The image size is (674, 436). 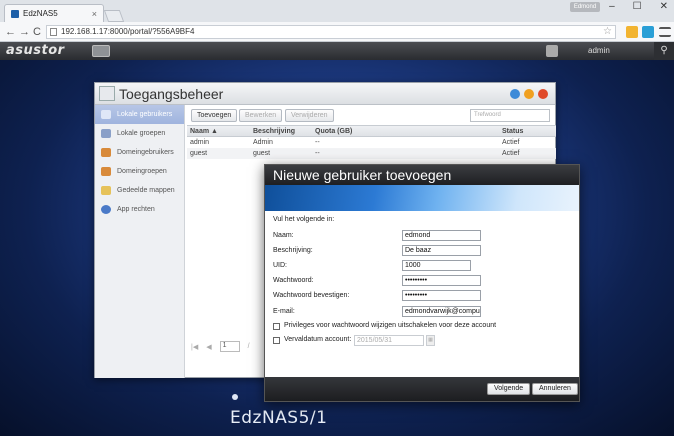 What do you see at coordinates (280, 265) in the screenshot?
I see `uid-label: UID:` at bounding box center [280, 265].